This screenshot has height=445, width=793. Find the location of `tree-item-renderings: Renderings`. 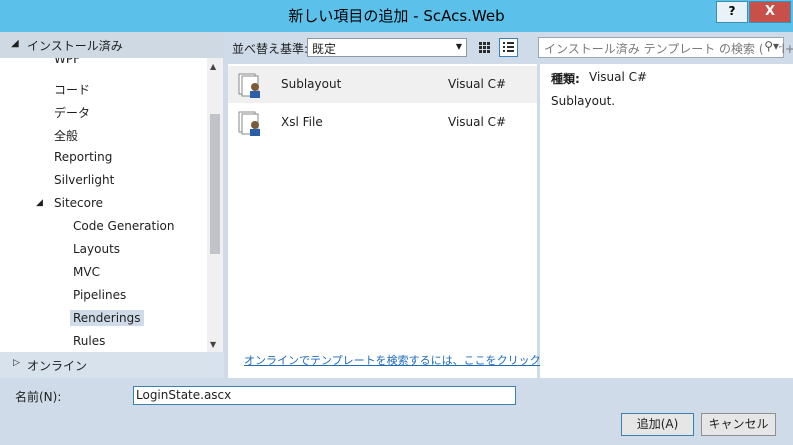

tree-item-renderings: Renderings is located at coordinates (107, 318).